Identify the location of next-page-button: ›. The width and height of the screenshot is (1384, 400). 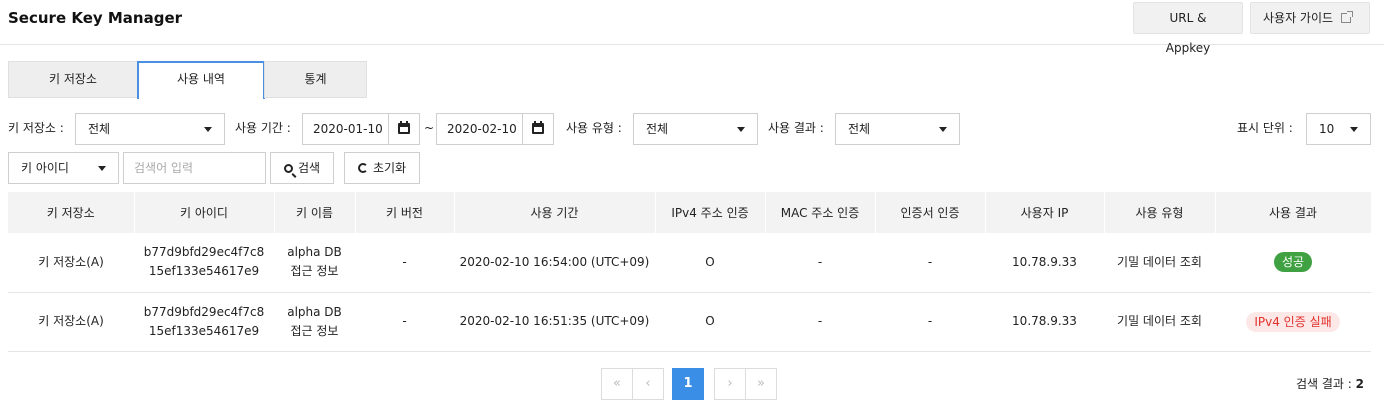
(730, 384).